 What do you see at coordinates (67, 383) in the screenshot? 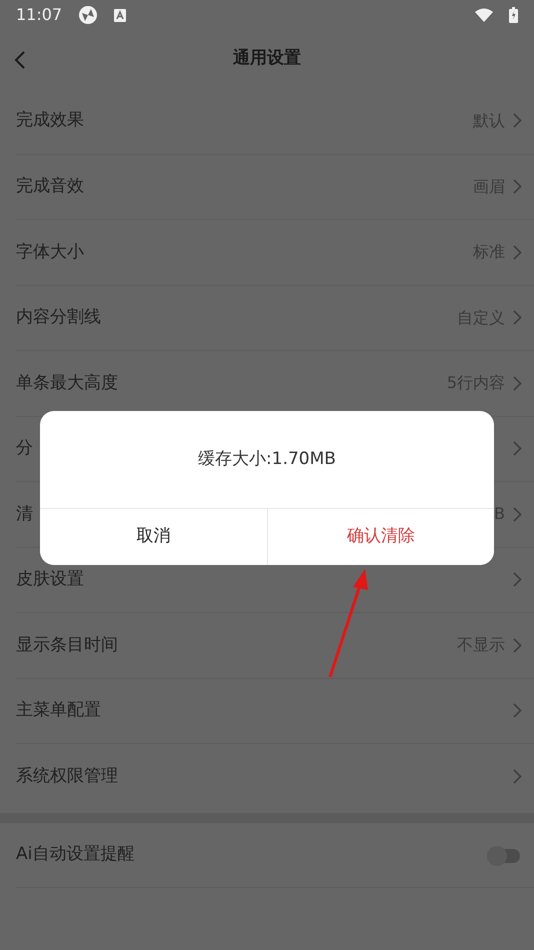
I see `row-label: 单条最大高度` at bounding box center [67, 383].